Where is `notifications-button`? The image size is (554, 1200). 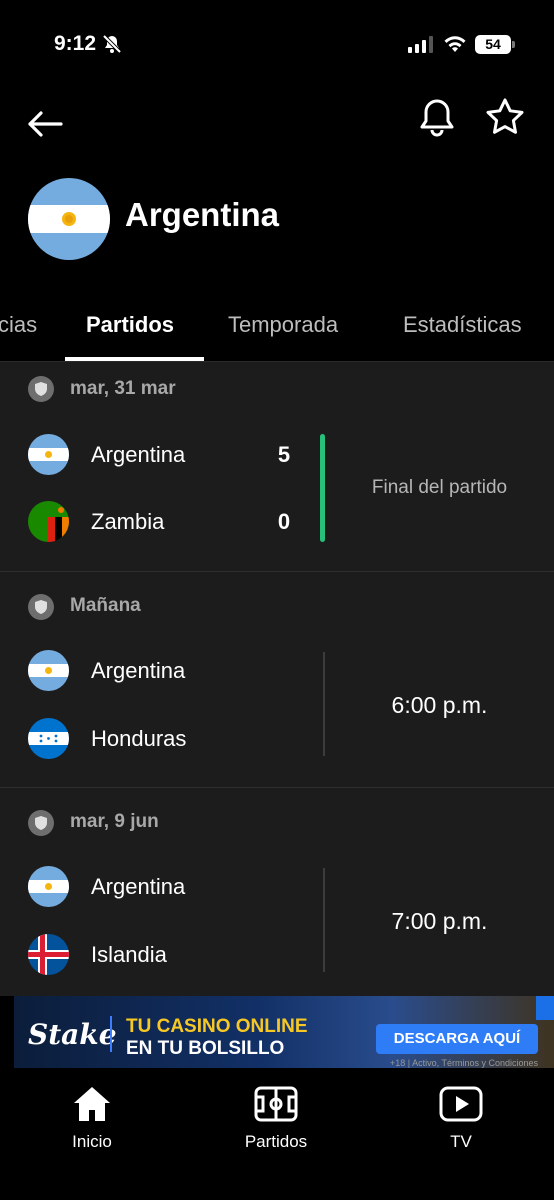 notifications-button is located at coordinates (437, 117).